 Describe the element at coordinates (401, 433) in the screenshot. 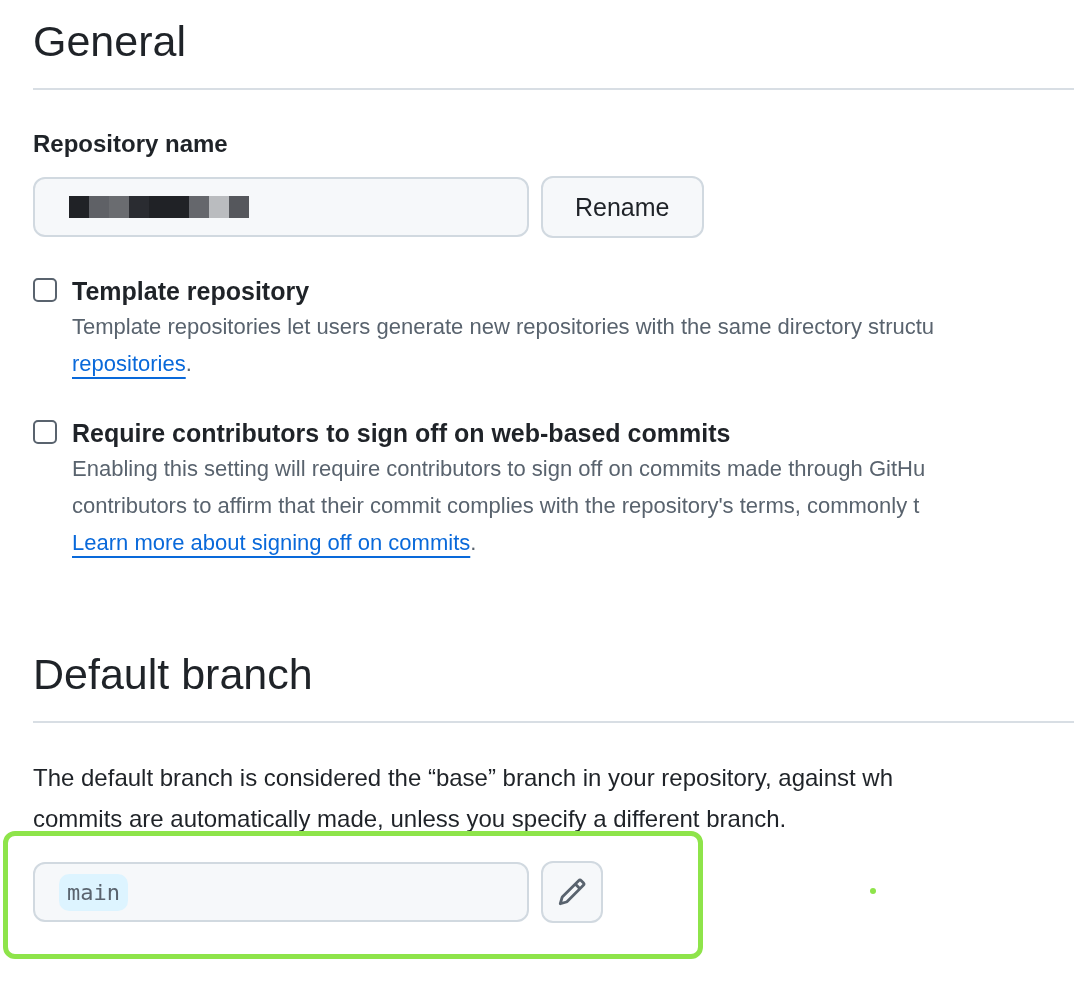

I see `option-label: Require contributors to sign off on web-based commits` at that location.